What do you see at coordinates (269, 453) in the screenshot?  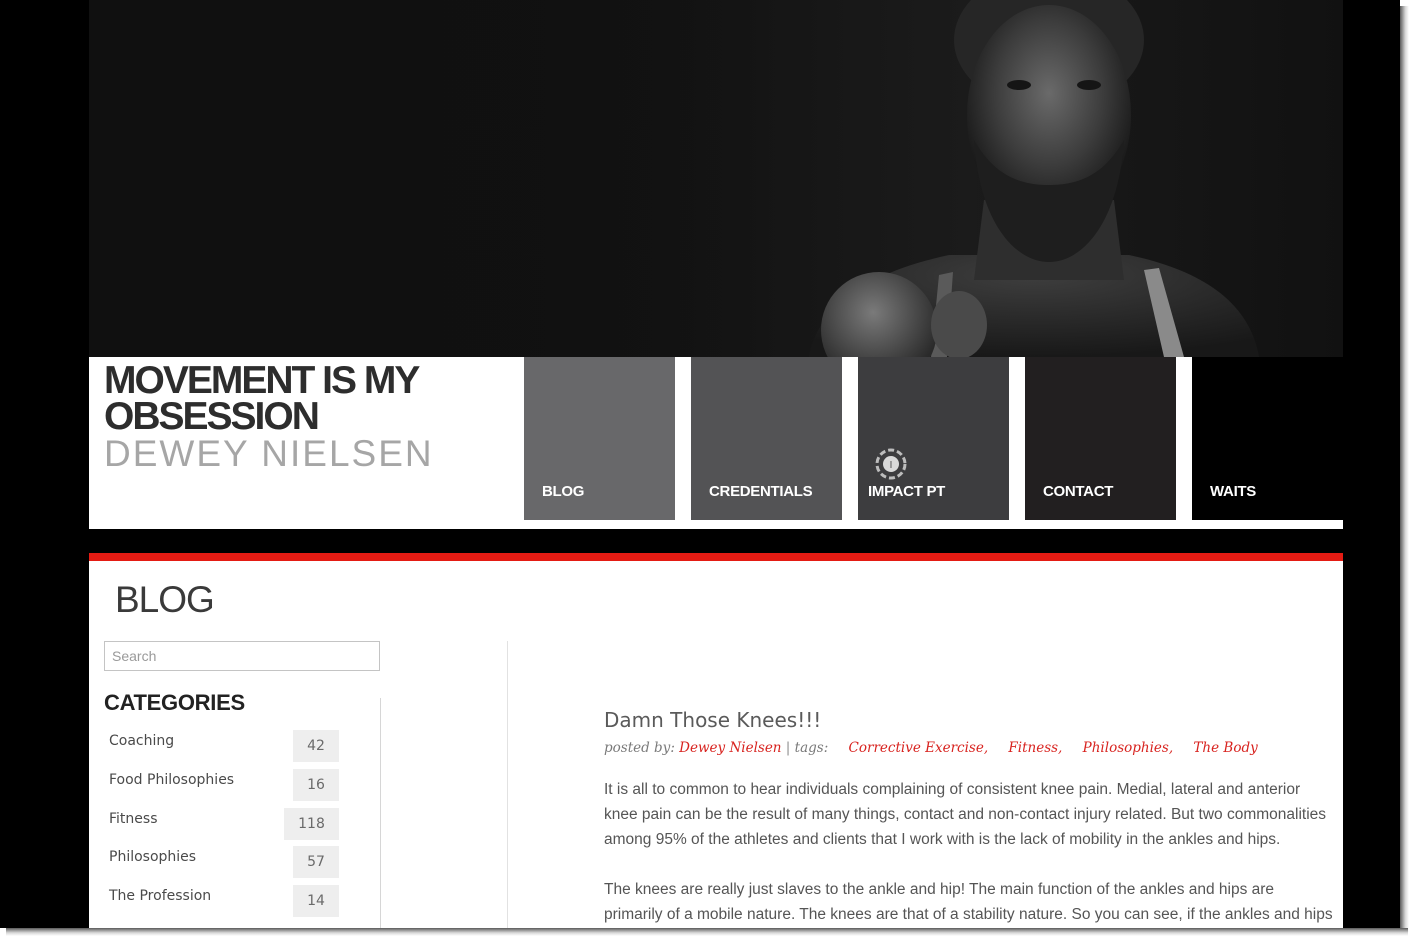 I see `site-subtitle: DEWEY NIELSEN` at bounding box center [269, 453].